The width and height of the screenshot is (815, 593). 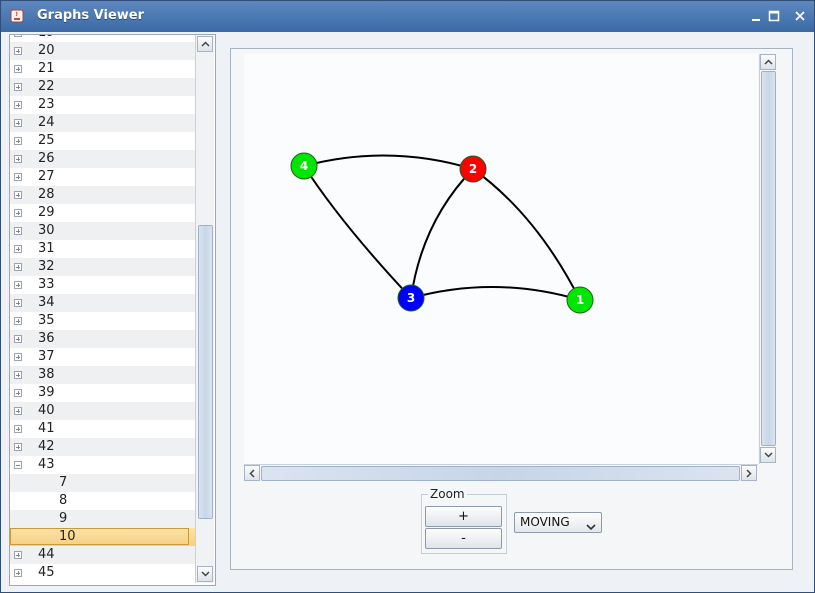 What do you see at coordinates (102, 447) in the screenshot?
I see `tree-row: 42` at bounding box center [102, 447].